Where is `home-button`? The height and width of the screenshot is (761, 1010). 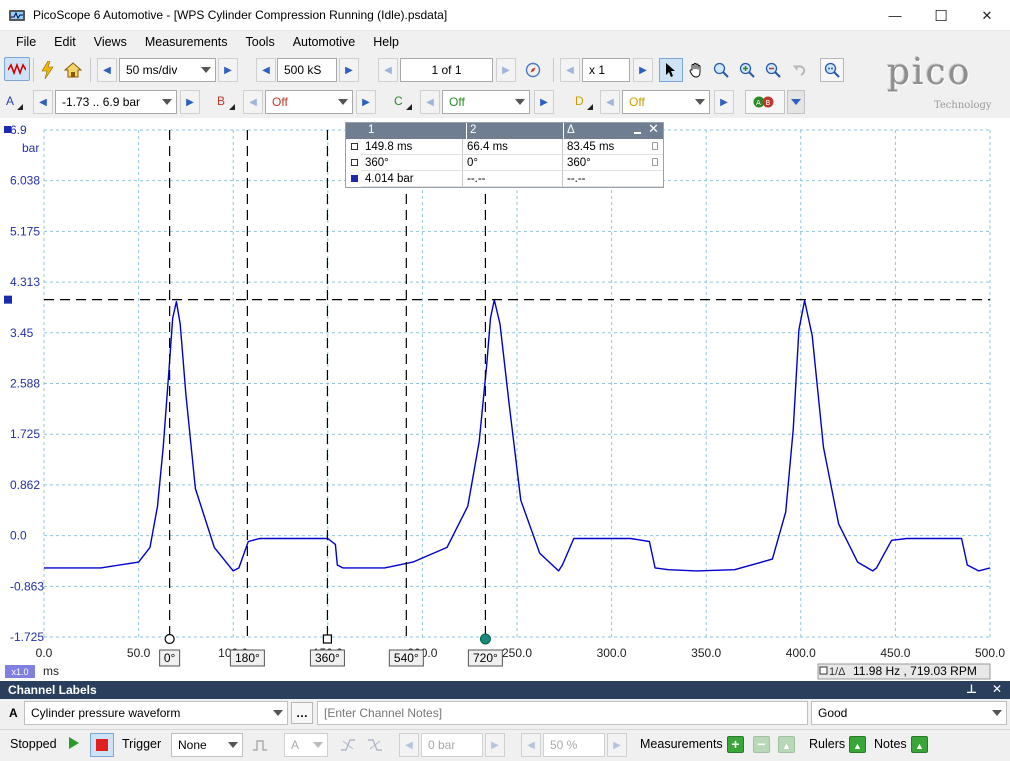
home-button is located at coordinates (73, 70).